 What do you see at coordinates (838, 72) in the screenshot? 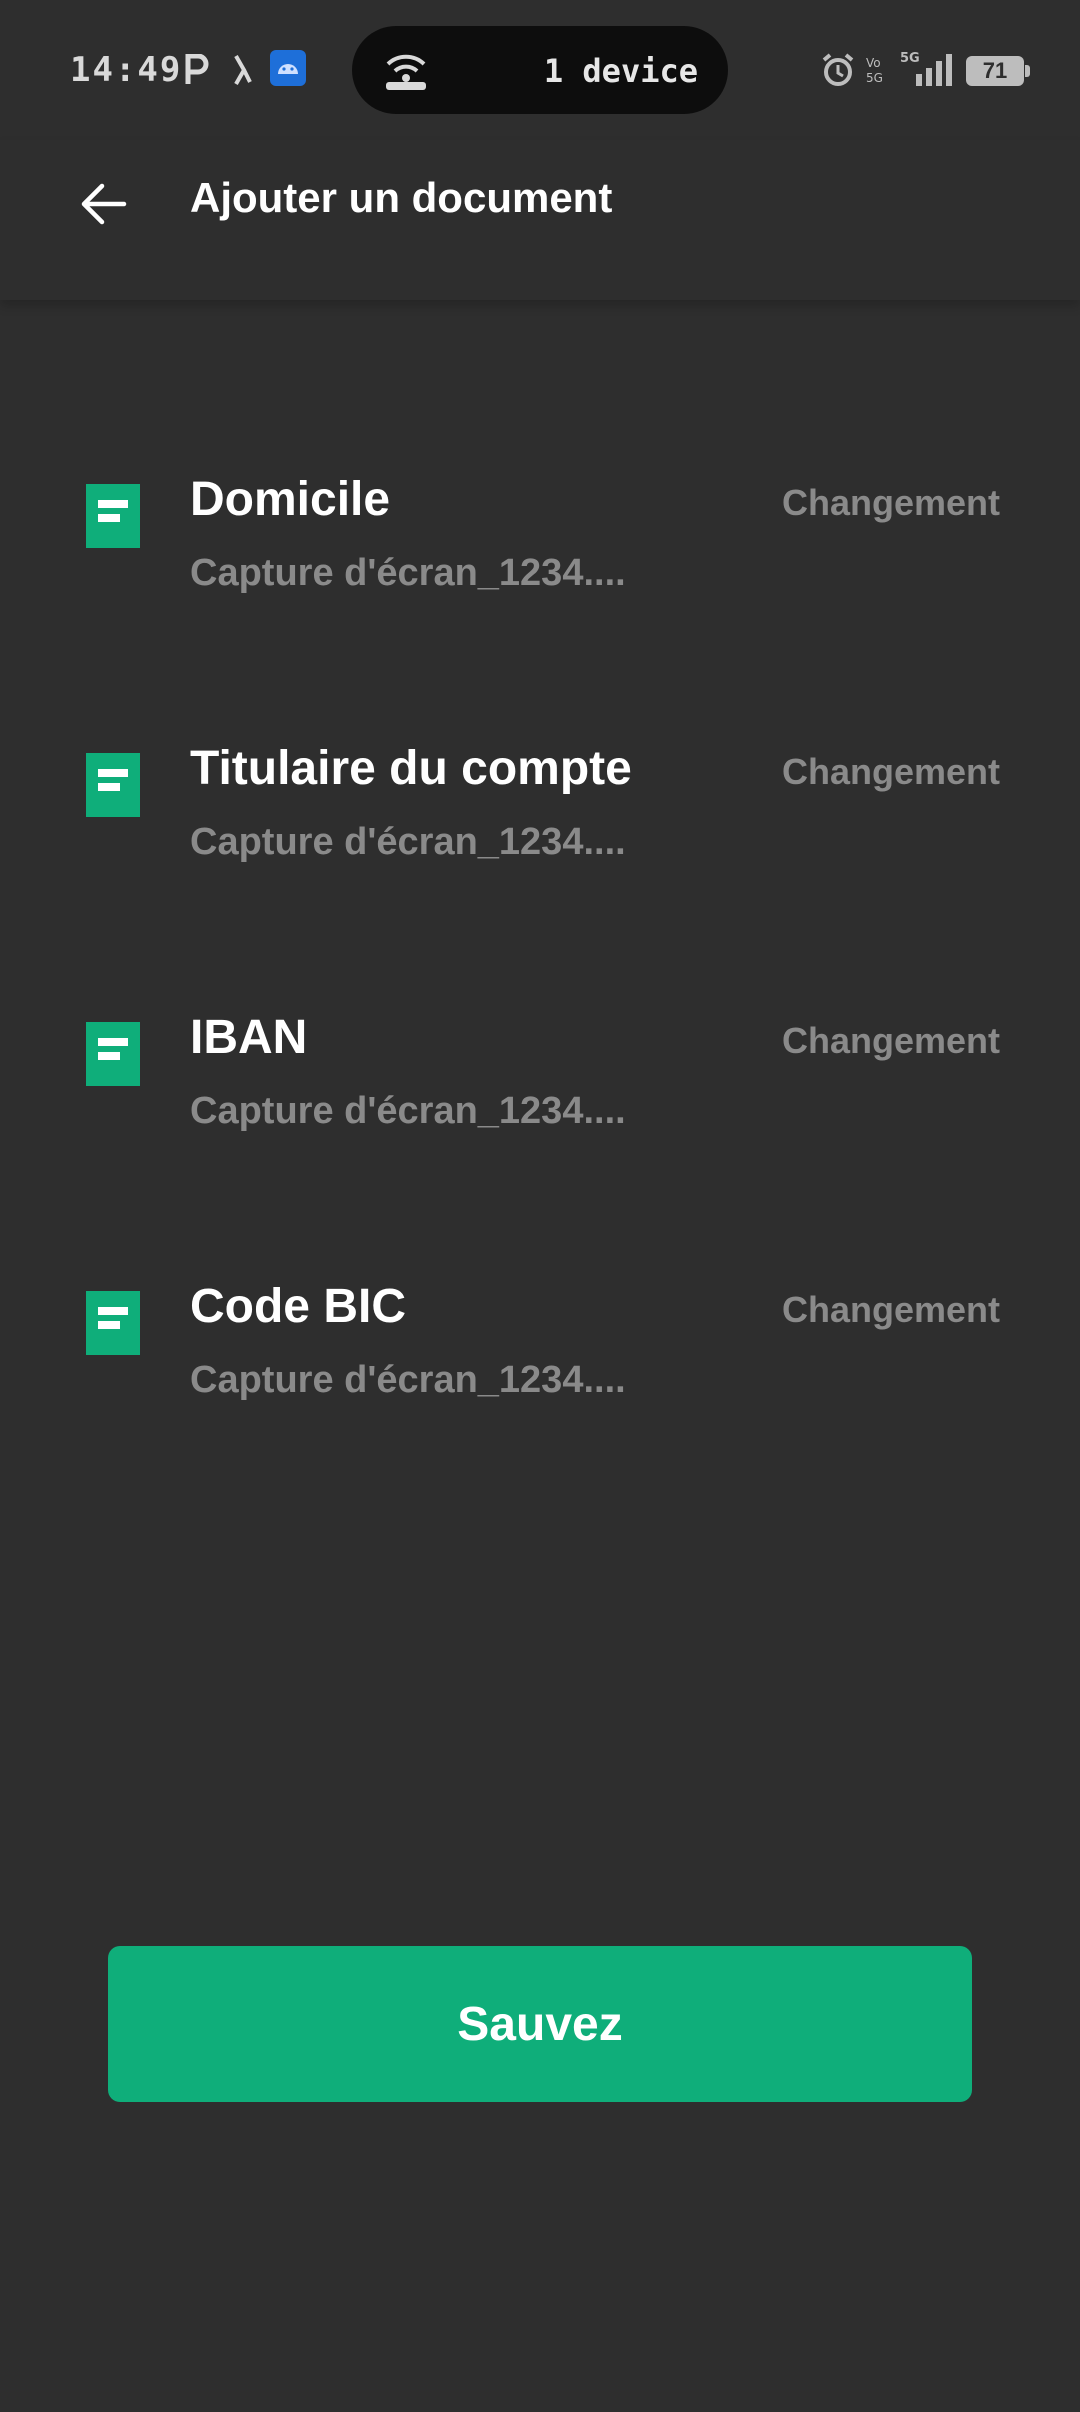
I see `alarm-icon` at bounding box center [838, 72].